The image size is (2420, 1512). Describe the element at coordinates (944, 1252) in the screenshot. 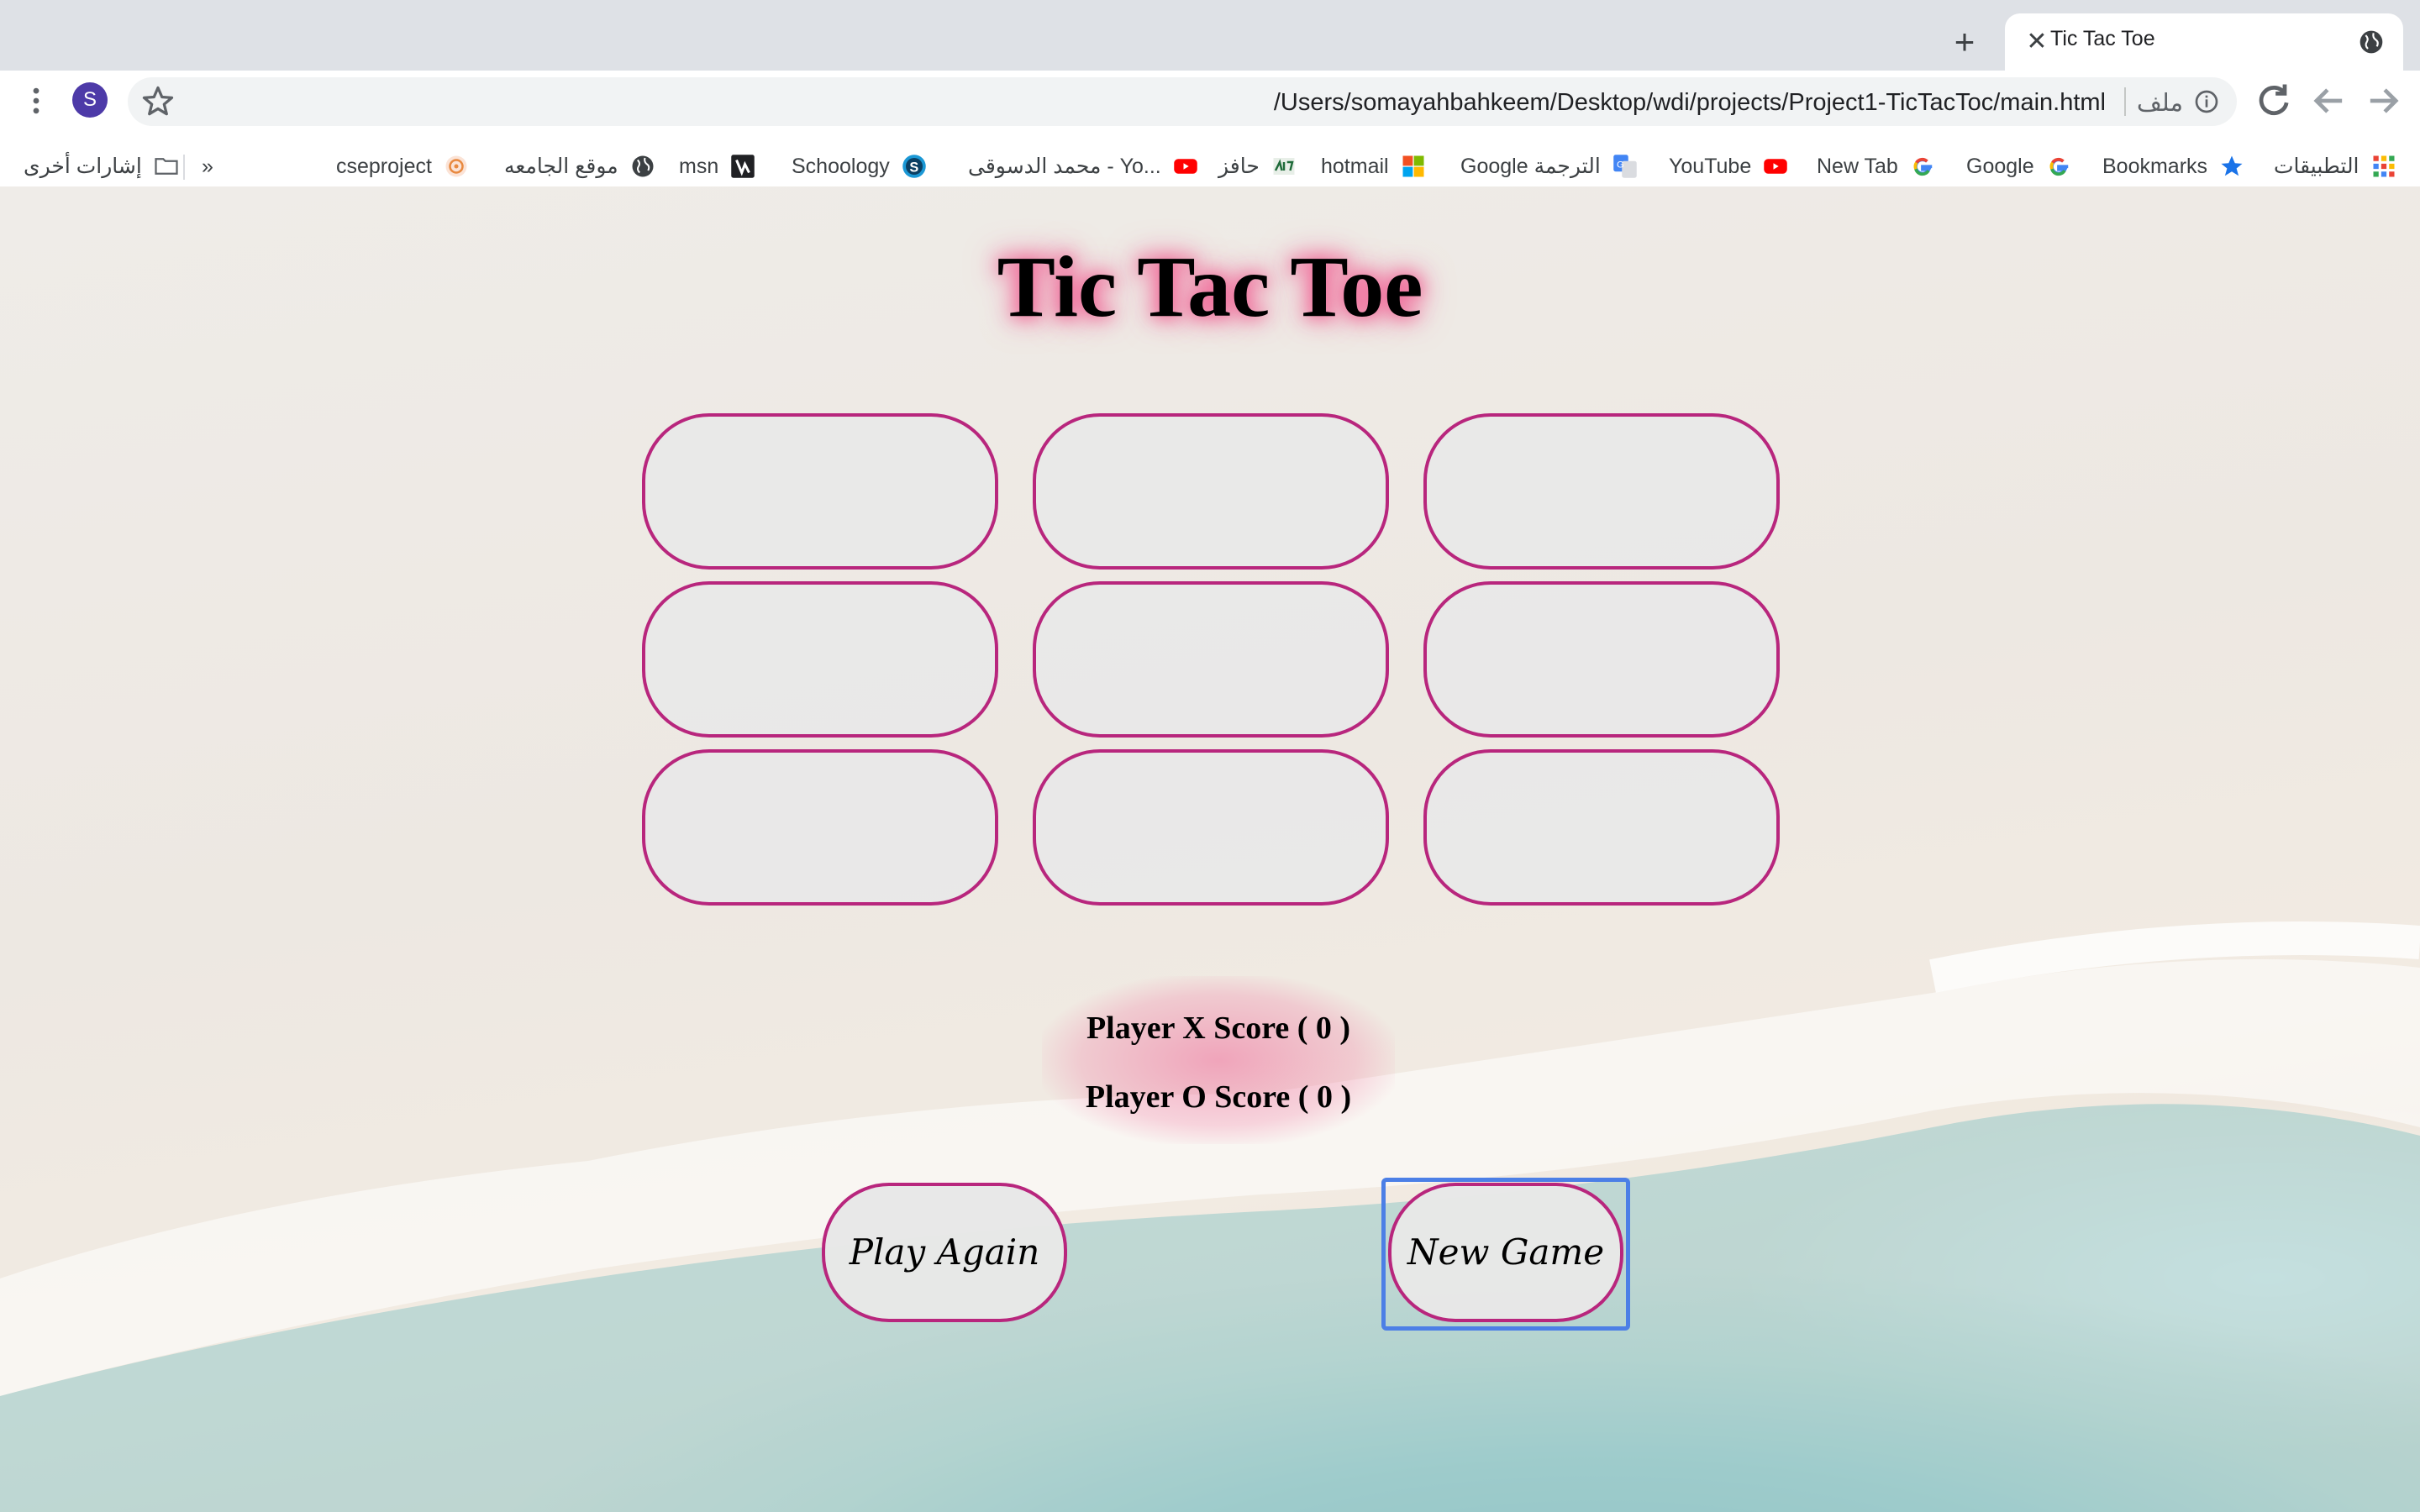

I see `play-again-button: Play Again` at that location.